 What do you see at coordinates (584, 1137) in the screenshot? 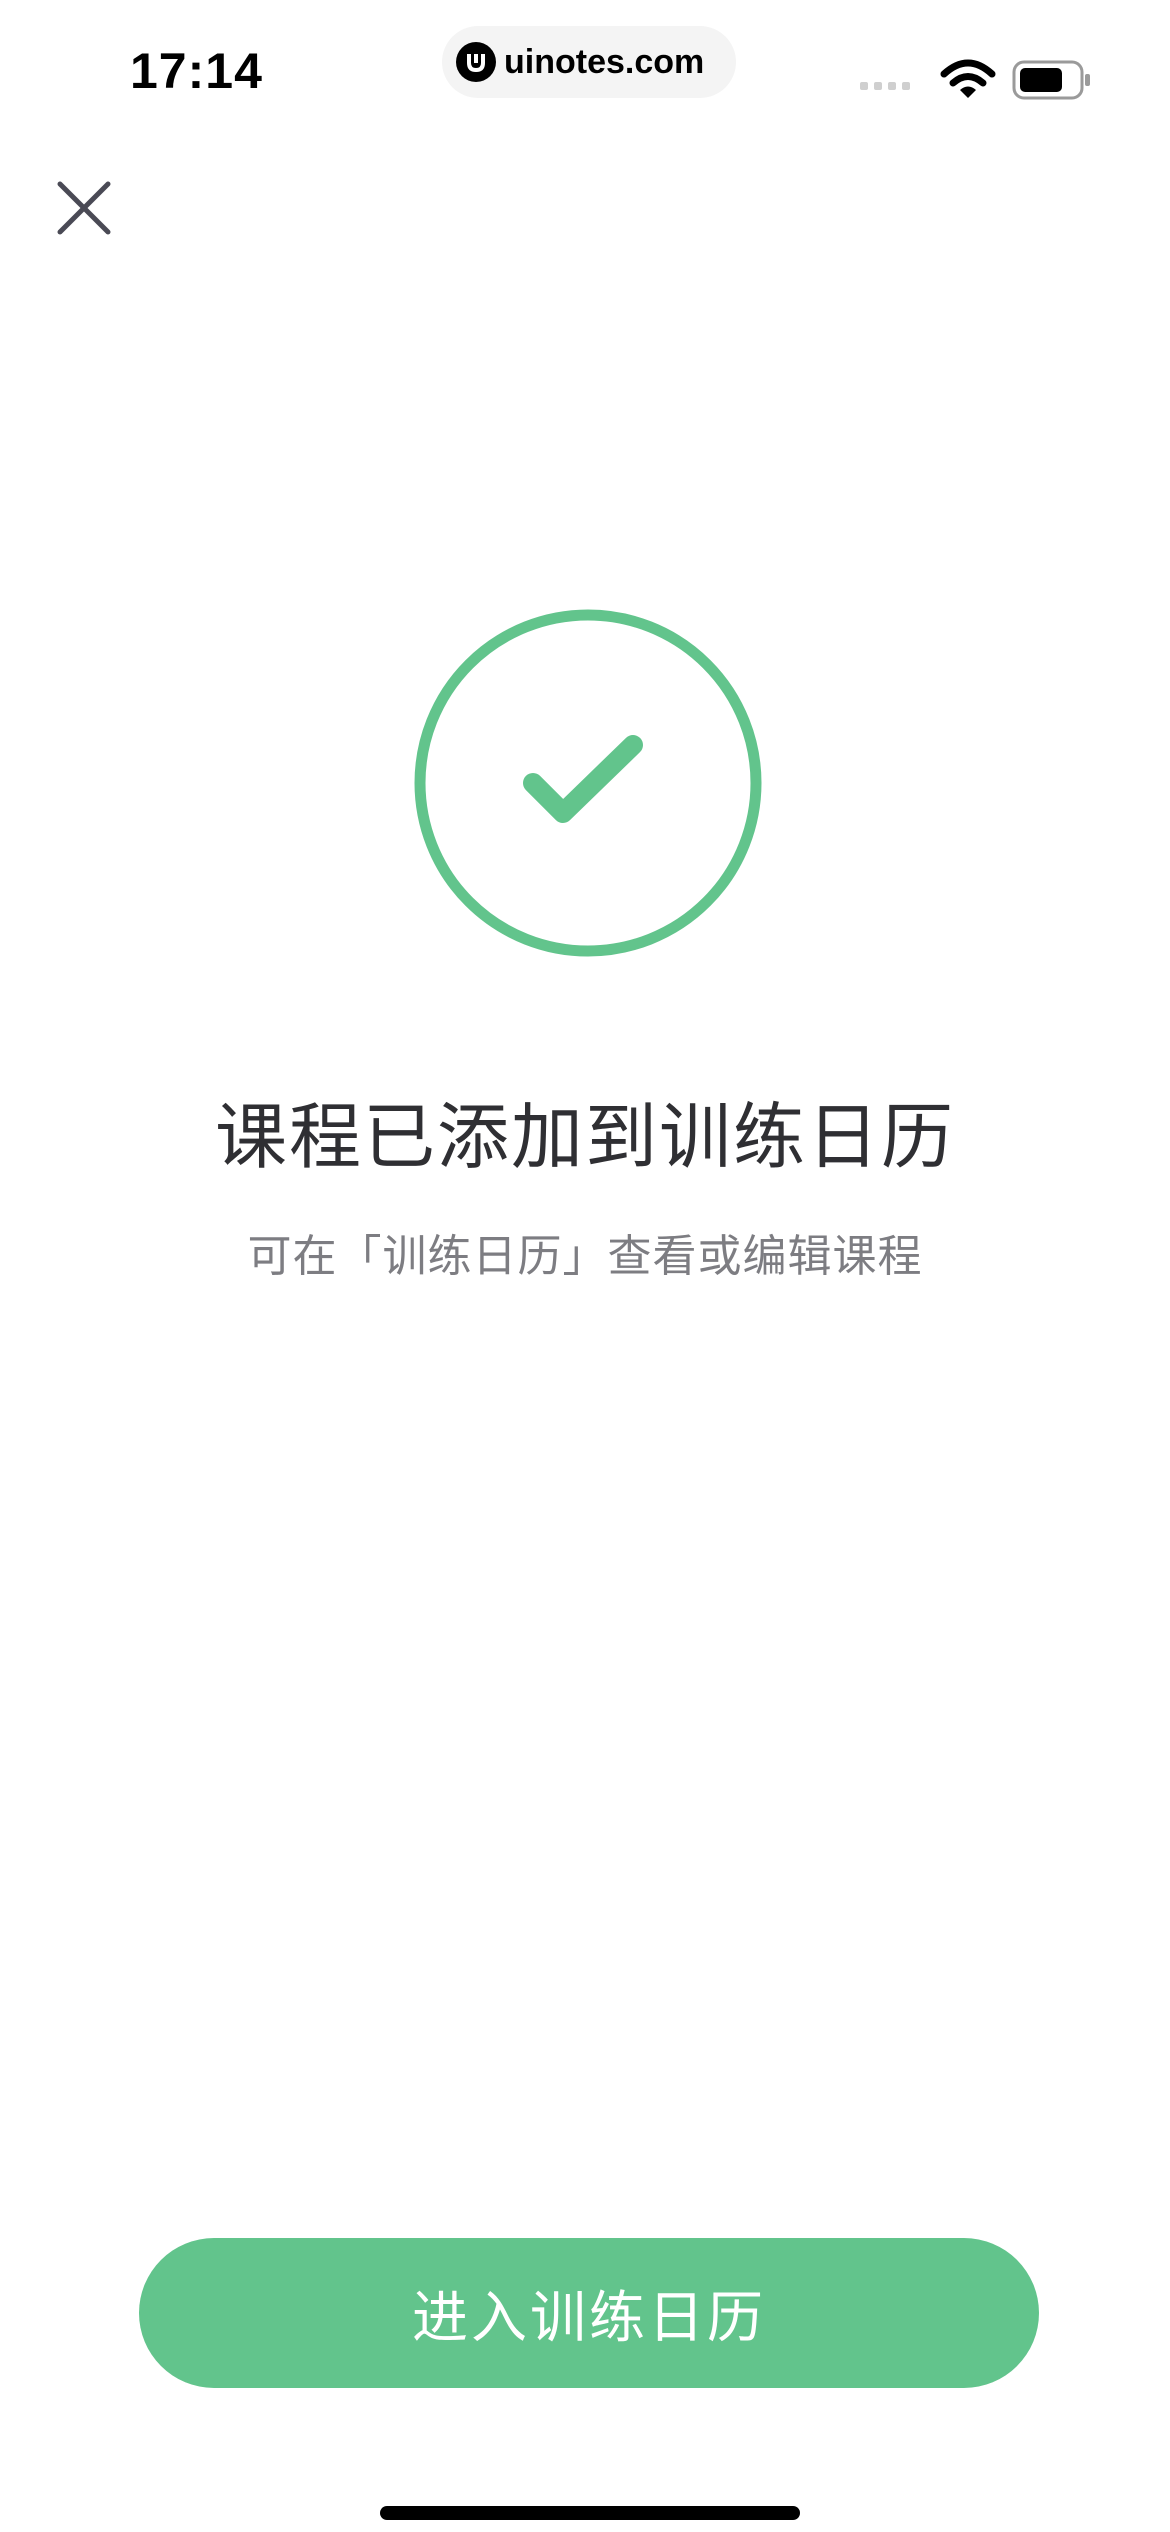
I see `page-title: 课程已添加到训练日历` at bounding box center [584, 1137].